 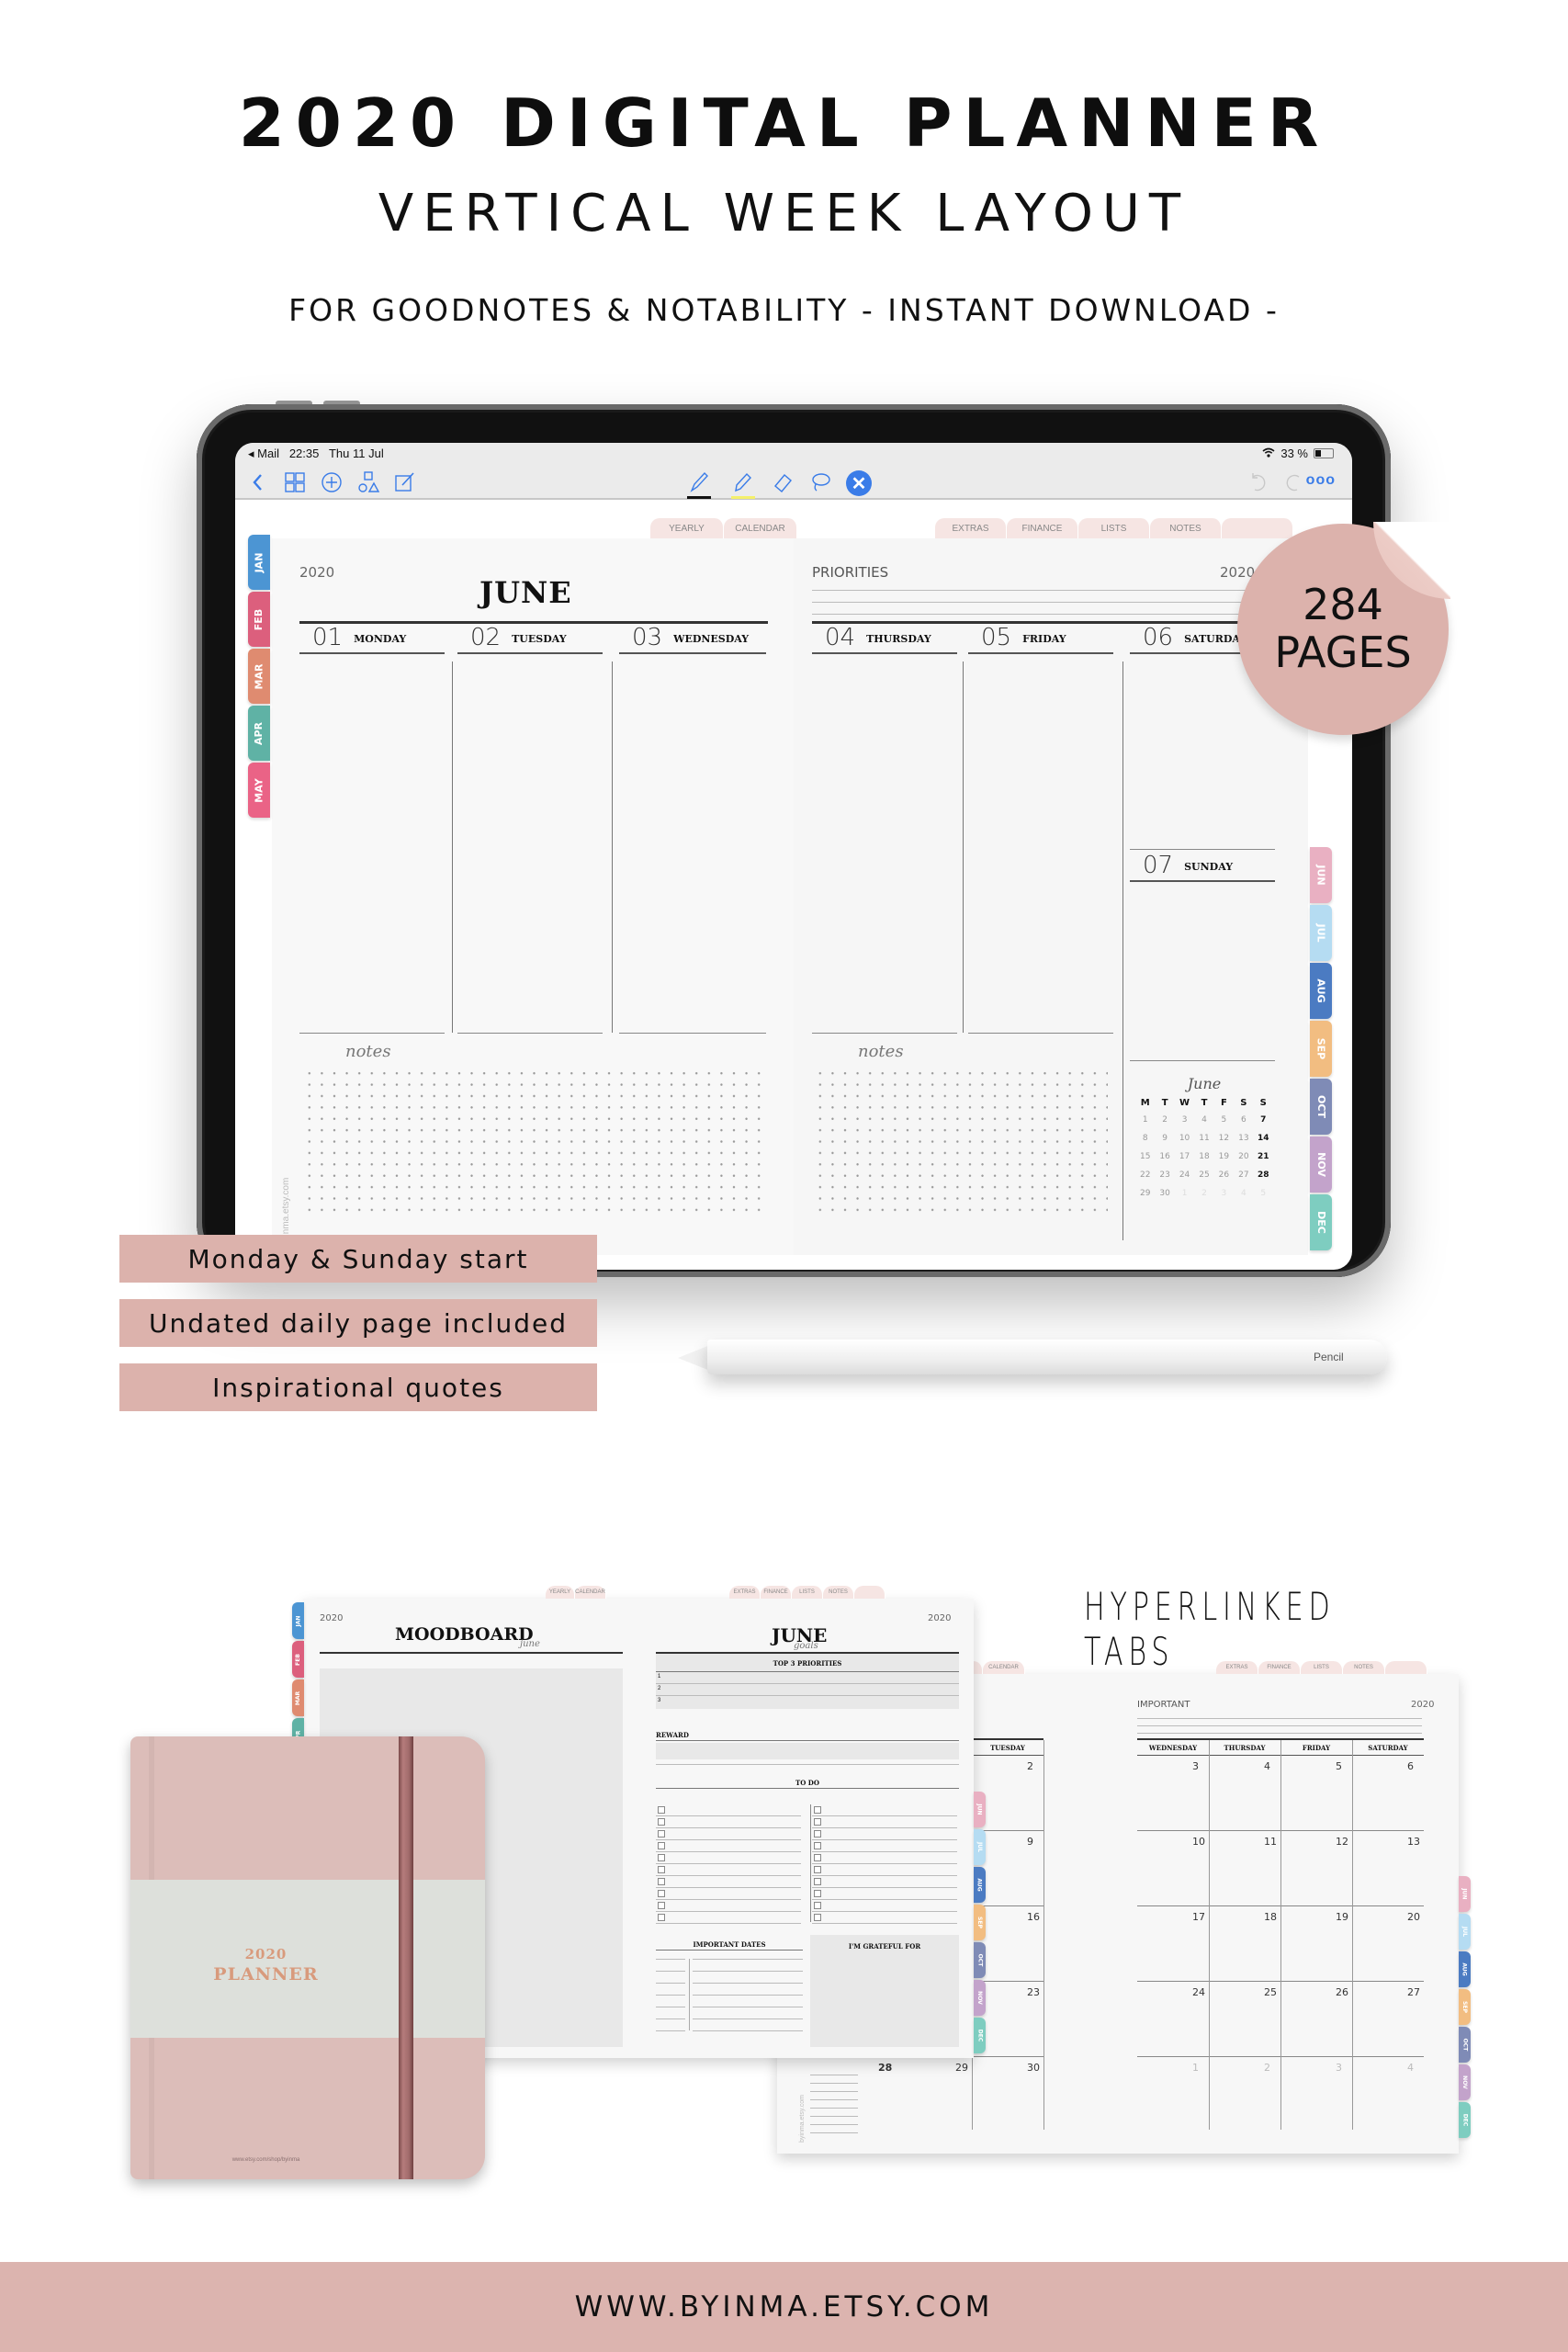 What do you see at coordinates (1413, 1842) in the screenshot?
I see `calendar-day-cell: 13` at bounding box center [1413, 1842].